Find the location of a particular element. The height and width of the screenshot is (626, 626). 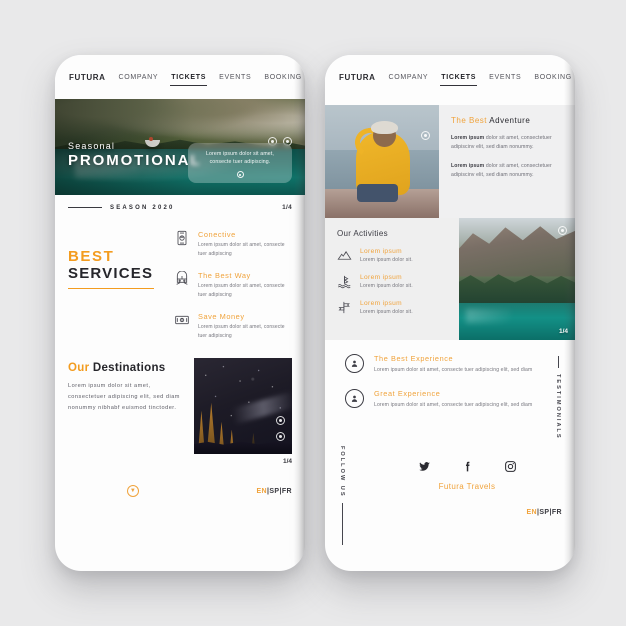

adventure-title: The Best Adventure is located at coordinates (507, 120).